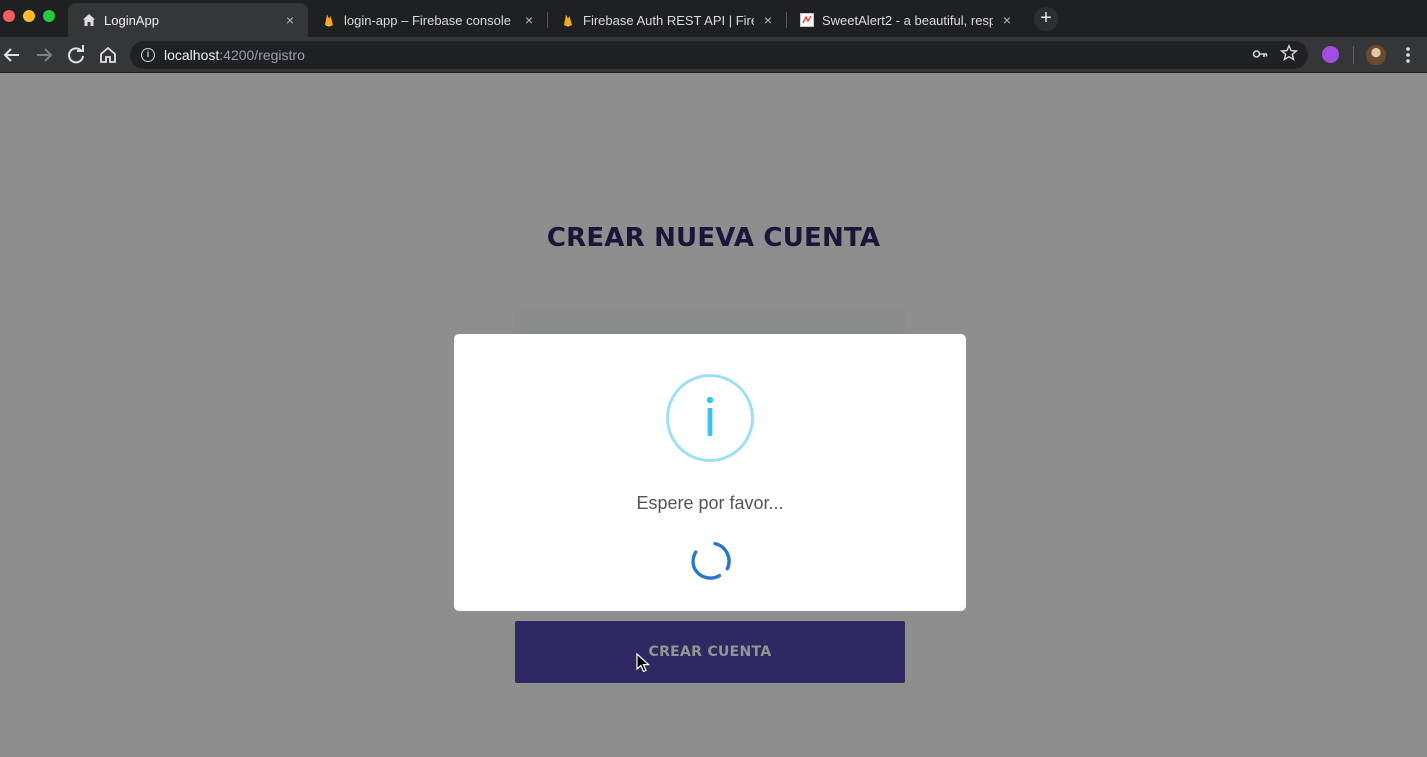 Image resolution: width=1427 pixels, height=757 pixels. Describe the element at coordinates (49, 16) in the screenshot. I see `window-zoom-button` at that location.